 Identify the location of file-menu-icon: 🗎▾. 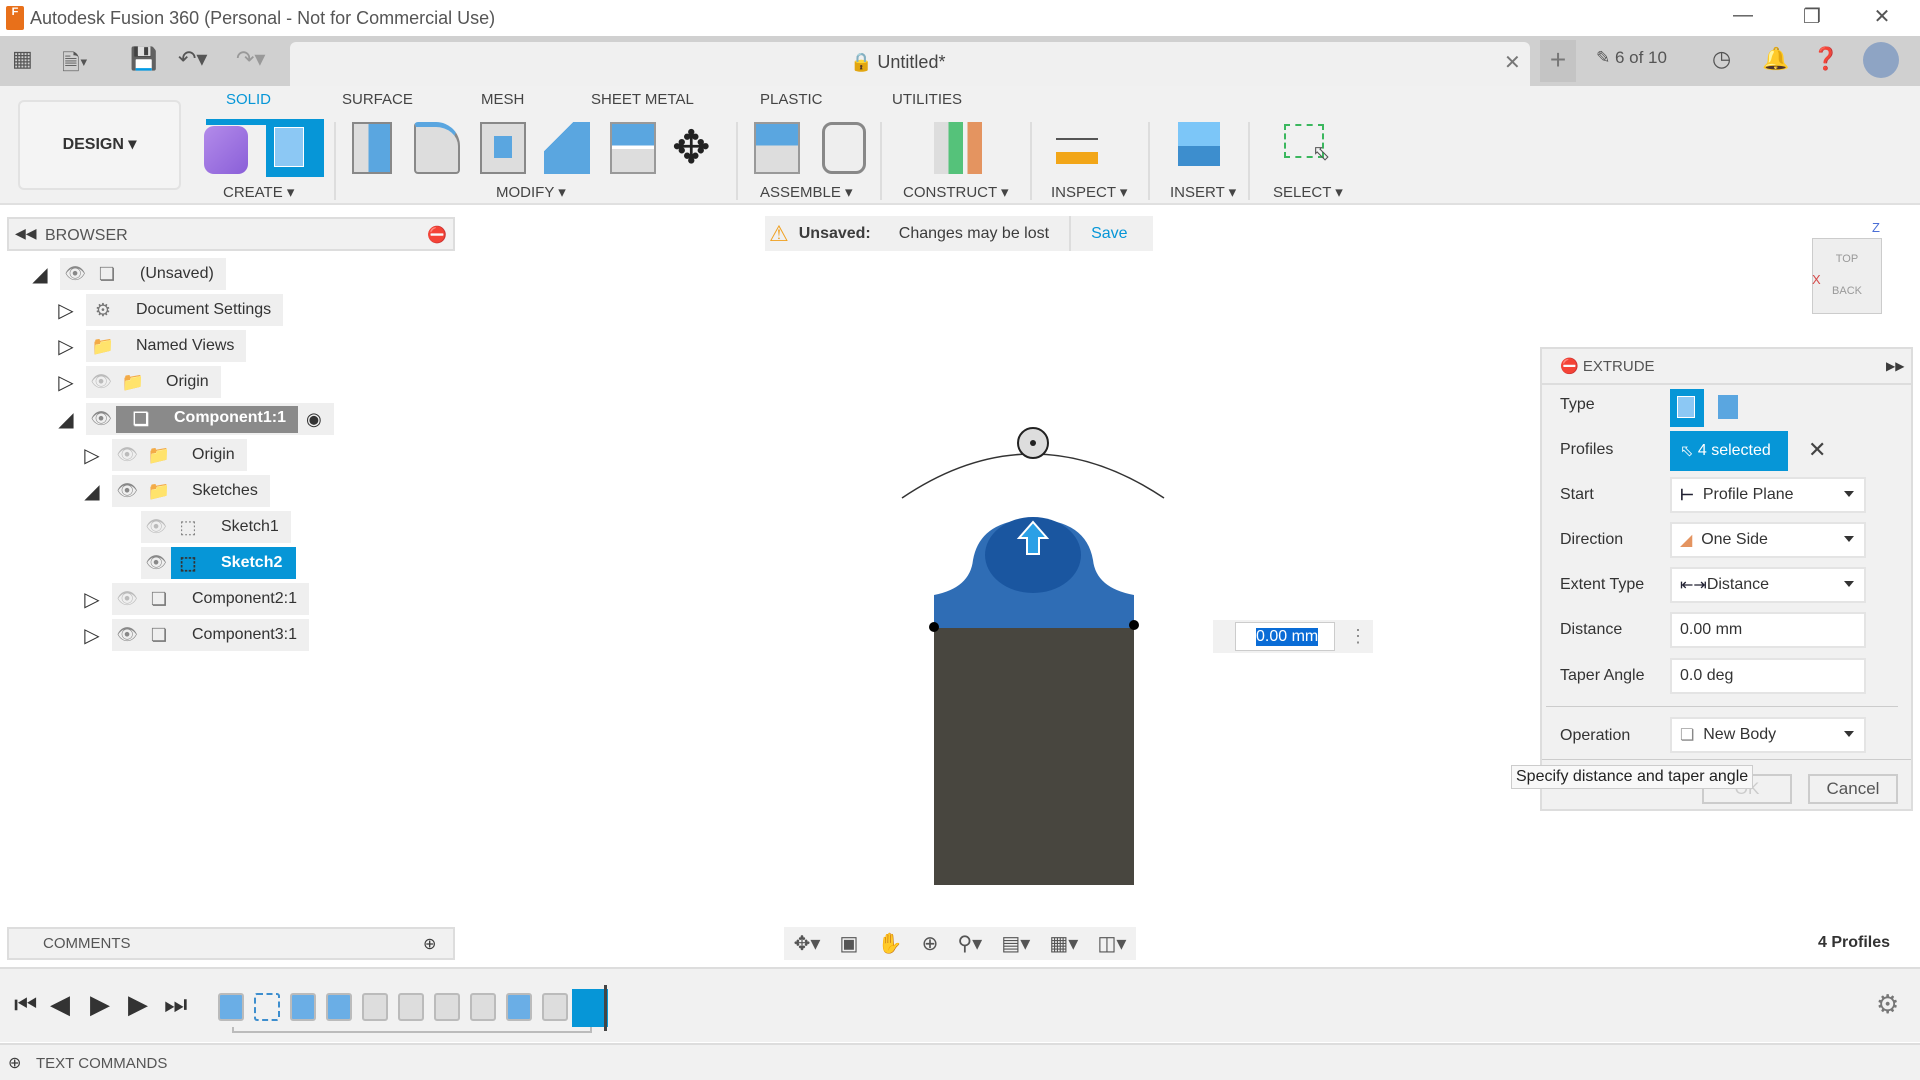
(75, 65).